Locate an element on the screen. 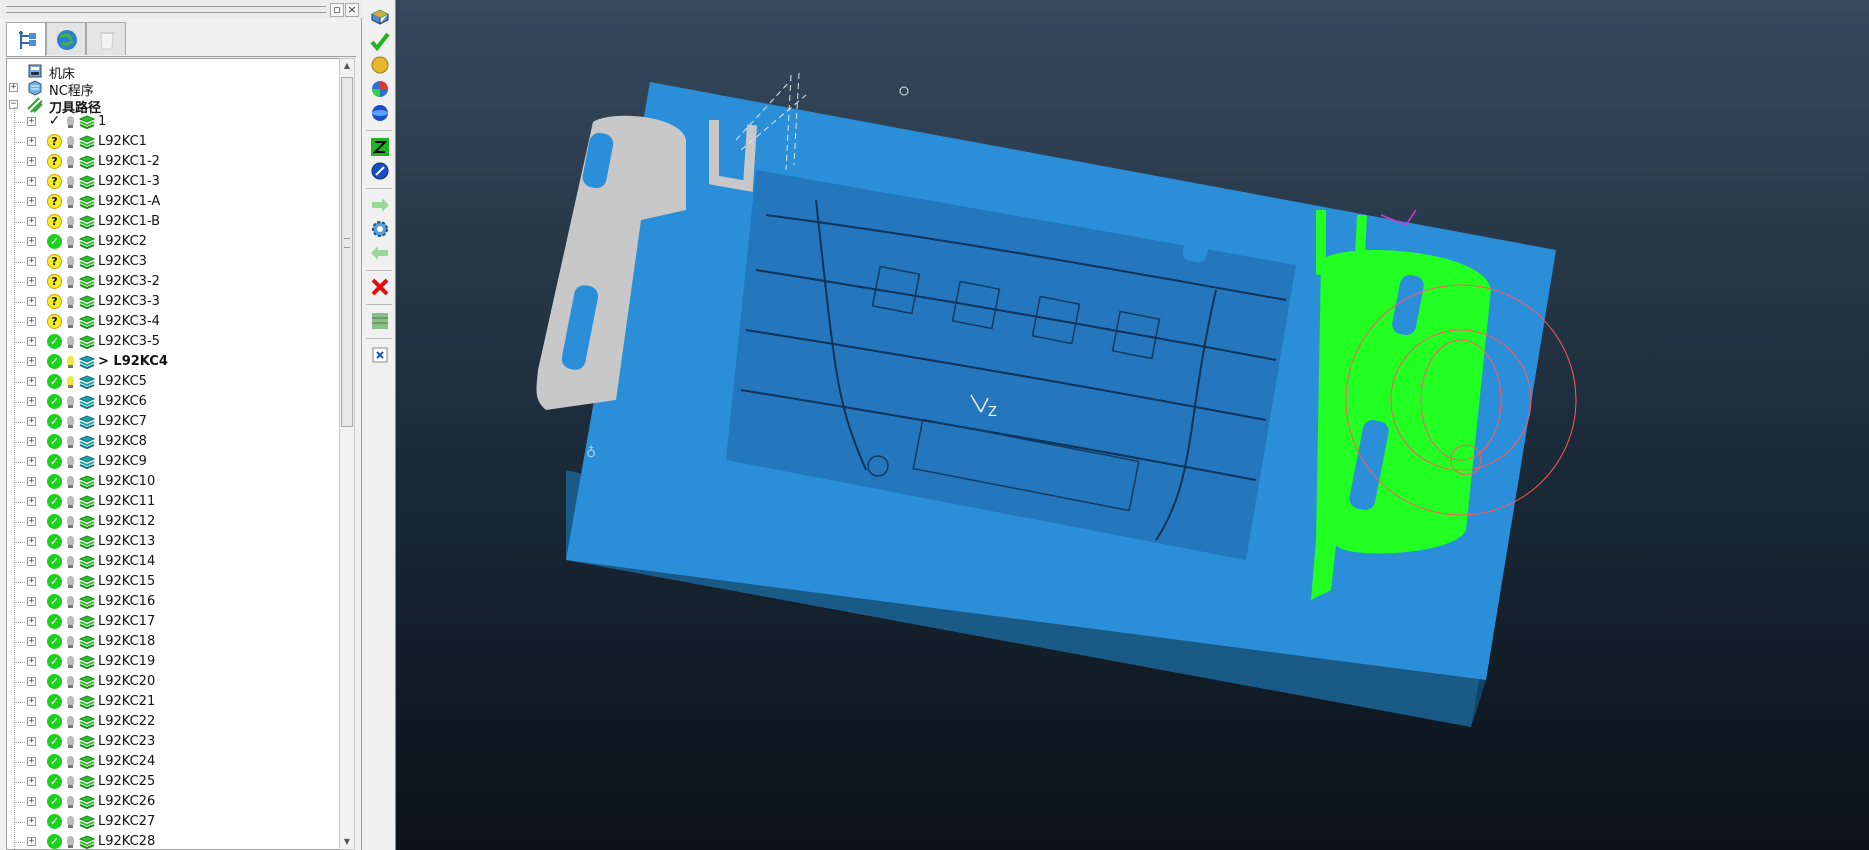 The height and width of the screenshot is (850, 1869). tab-recycle-bin-view is located at coordinates (106, 38).